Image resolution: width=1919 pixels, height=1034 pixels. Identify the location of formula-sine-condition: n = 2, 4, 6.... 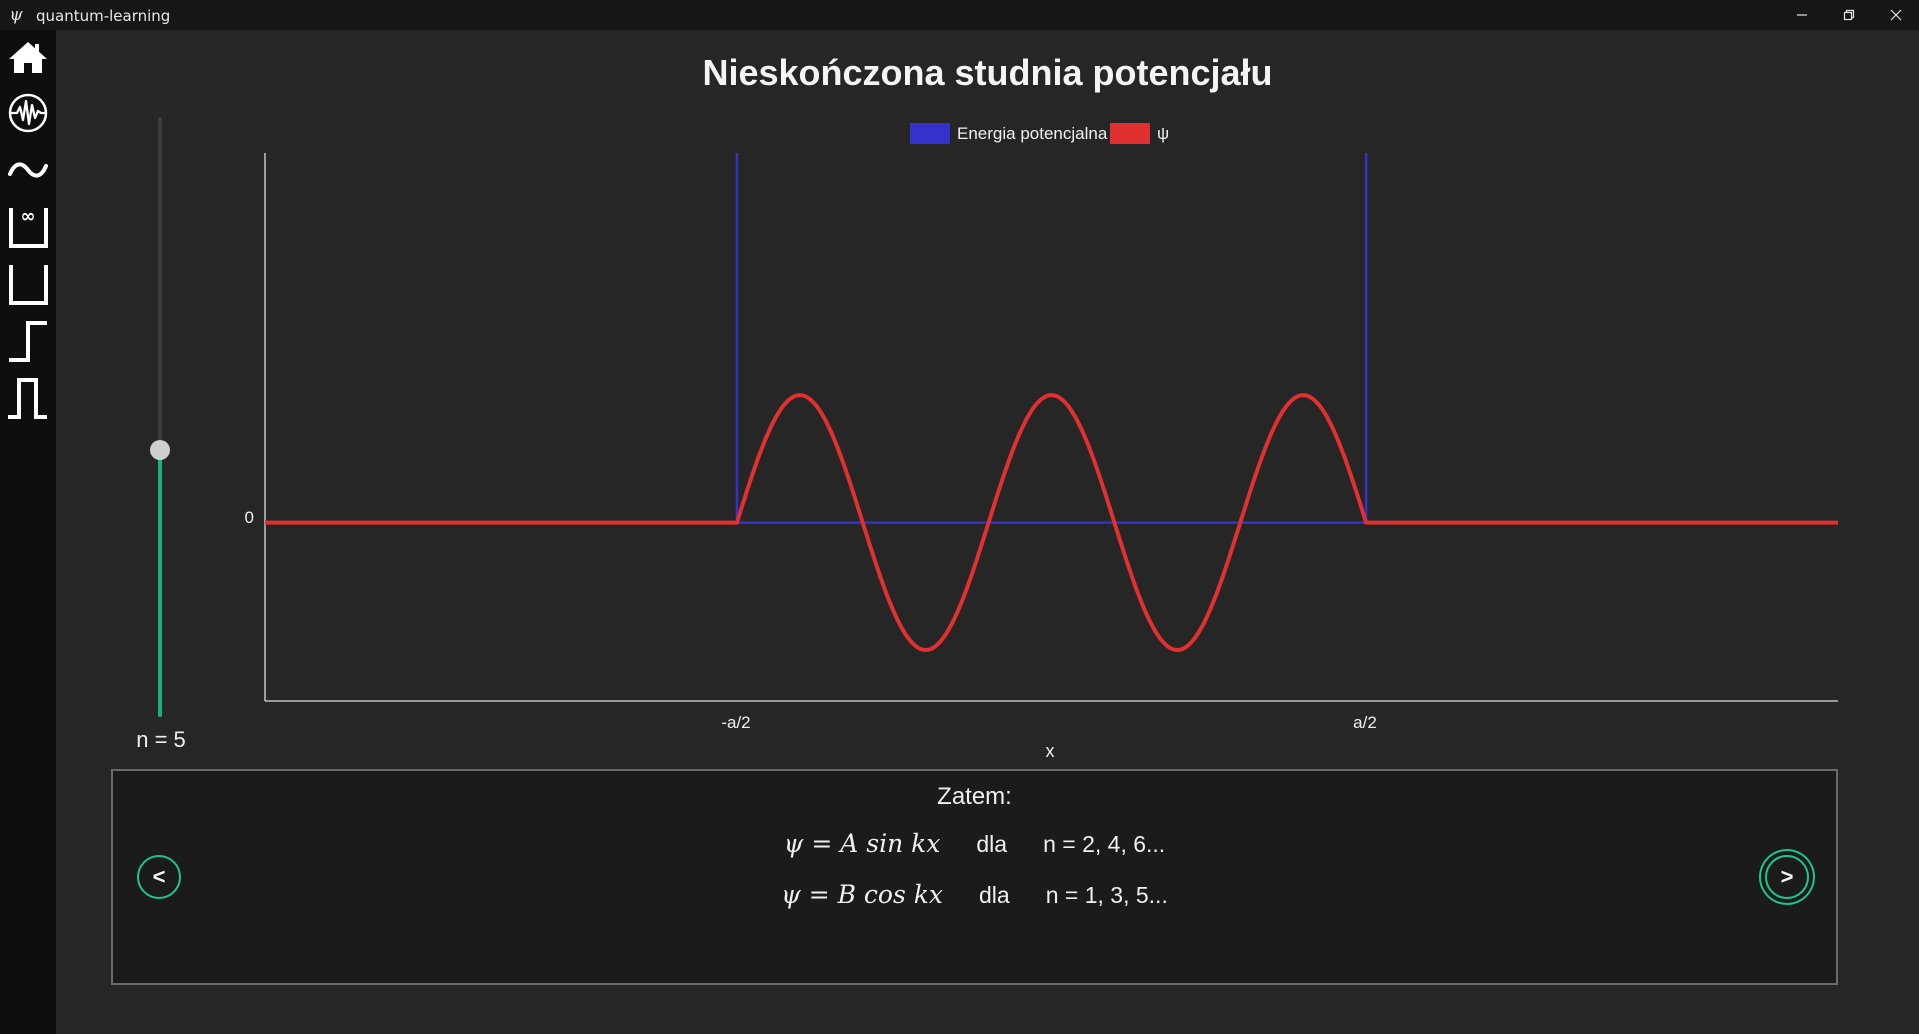
(1104, 844).